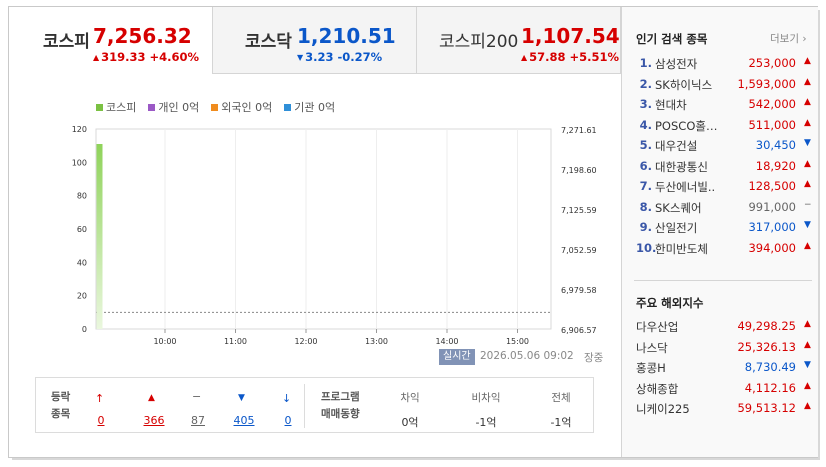 Image resolution: width=826 pixels, height=467 pixels. I want to click on y-right-tick: 7,125.59, so click(579, 210).